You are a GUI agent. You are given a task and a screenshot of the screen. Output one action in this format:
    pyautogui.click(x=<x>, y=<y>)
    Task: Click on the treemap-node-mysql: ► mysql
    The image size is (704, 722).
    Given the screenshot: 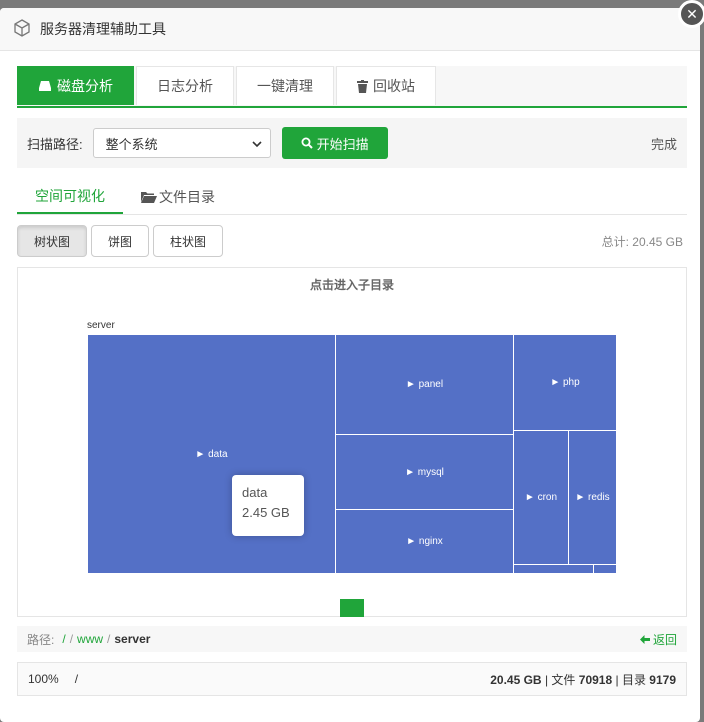 What is the action you would take?
    pyautogui.click(x=424, y=472)
    